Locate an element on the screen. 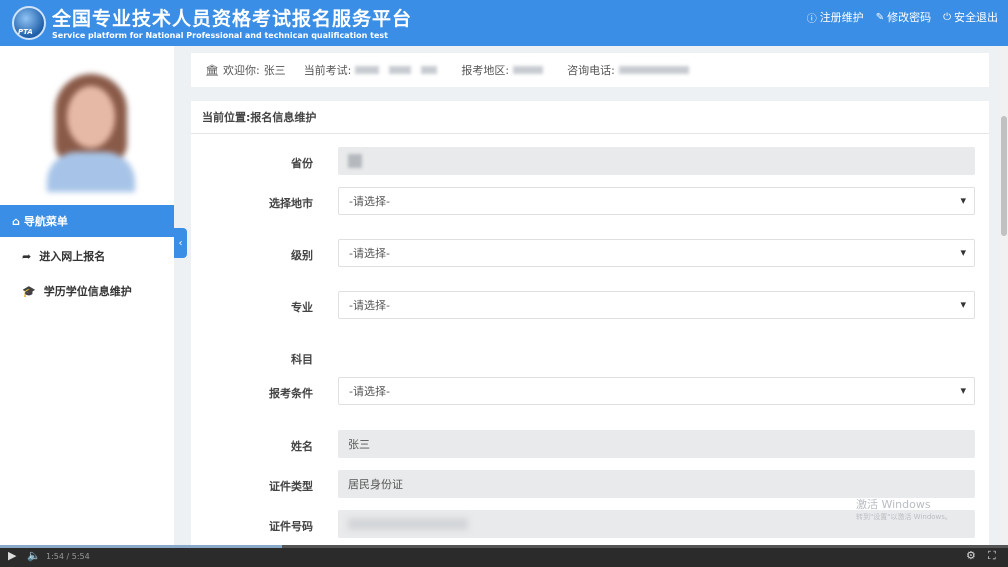 This screenshot has width=1008, height=567. user-photo is located at coordinates (91, 130).